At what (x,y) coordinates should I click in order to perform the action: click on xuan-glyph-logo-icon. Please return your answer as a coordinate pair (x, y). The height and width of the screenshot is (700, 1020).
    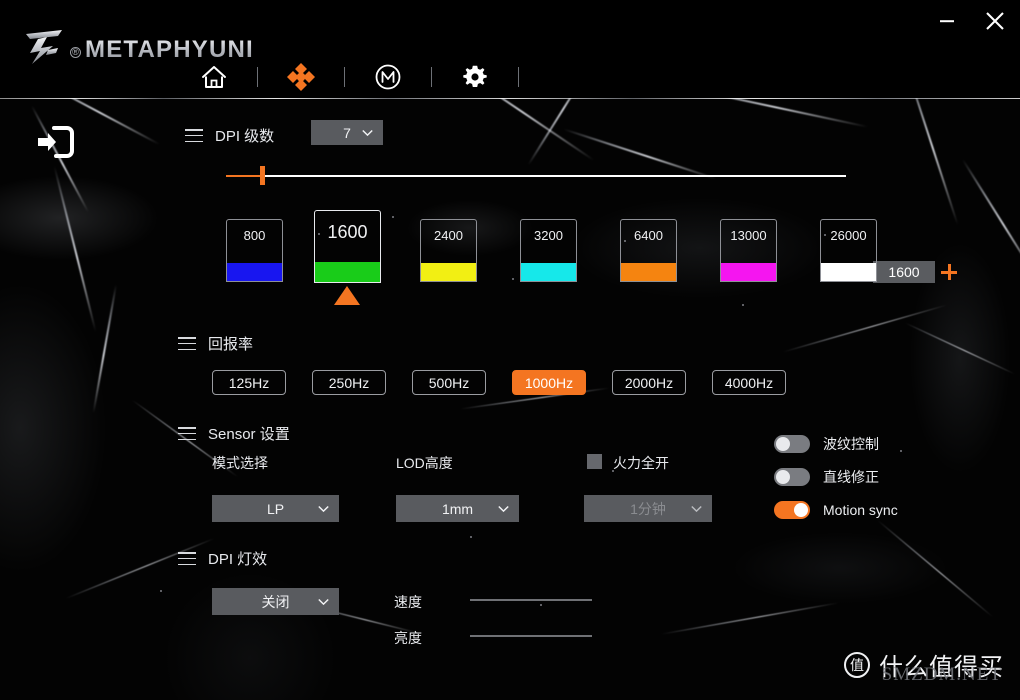
    Looking at the image, I should click on (44, 47).